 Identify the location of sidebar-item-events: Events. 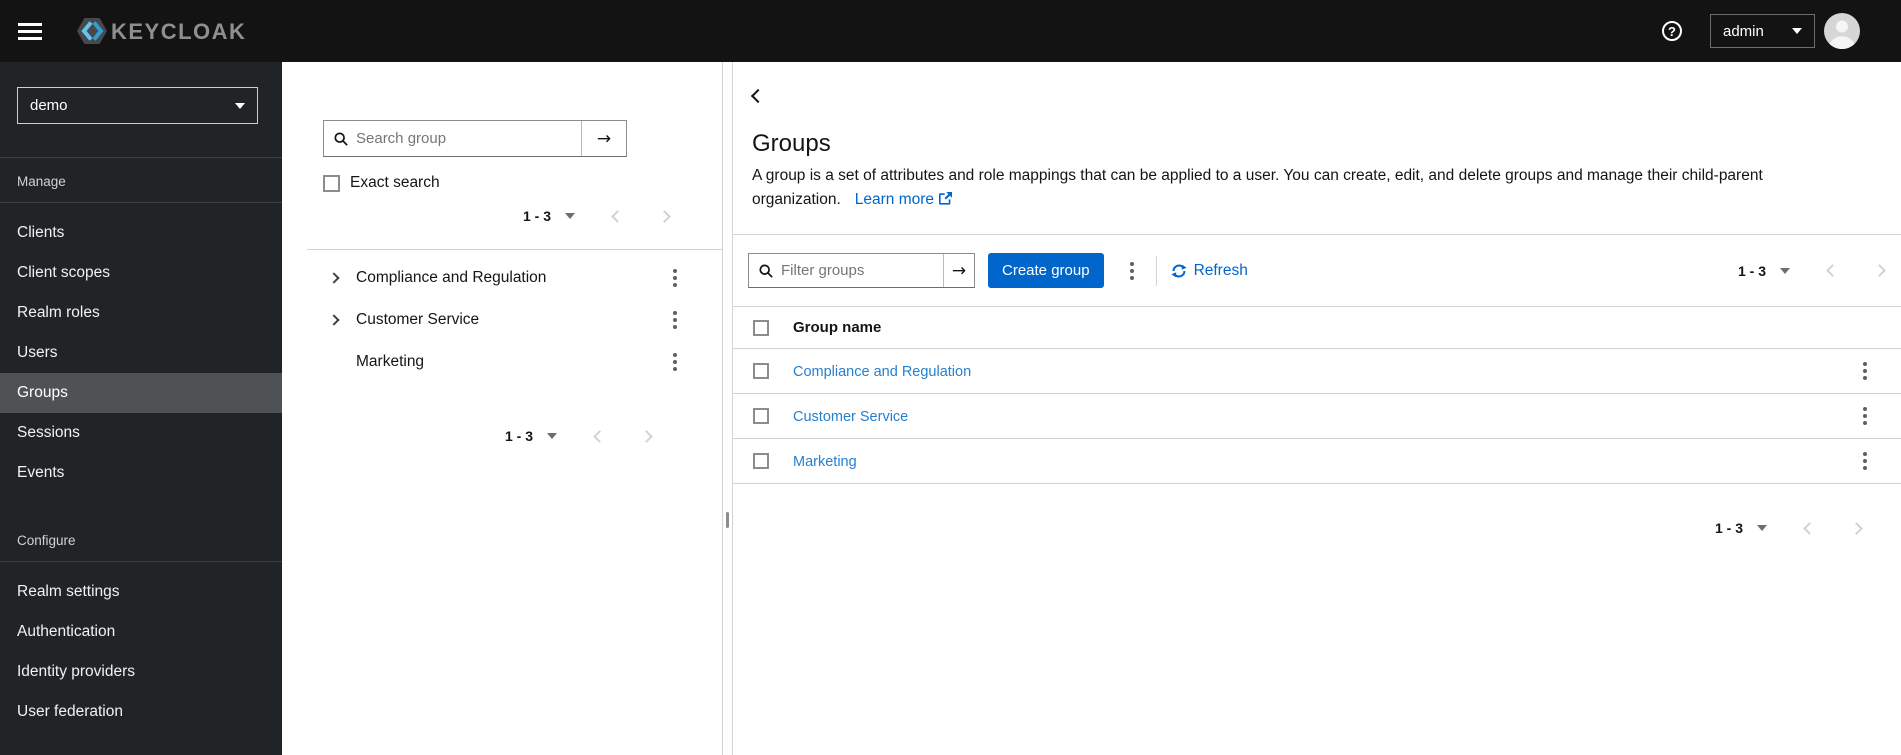
(141, 473).